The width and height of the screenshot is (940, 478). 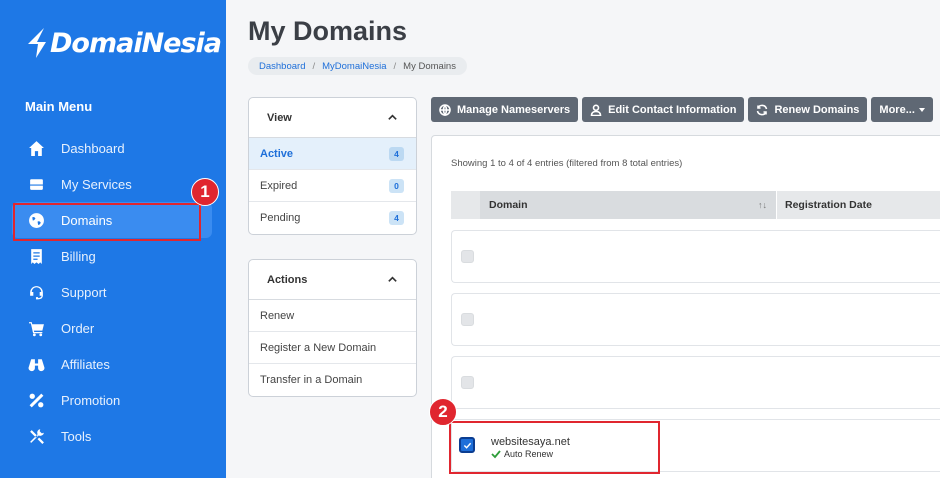 What do you see at coordinates (443, 412) in the screenshot?
I see `step-badge-2: 2` at bounding box center [443, 412].